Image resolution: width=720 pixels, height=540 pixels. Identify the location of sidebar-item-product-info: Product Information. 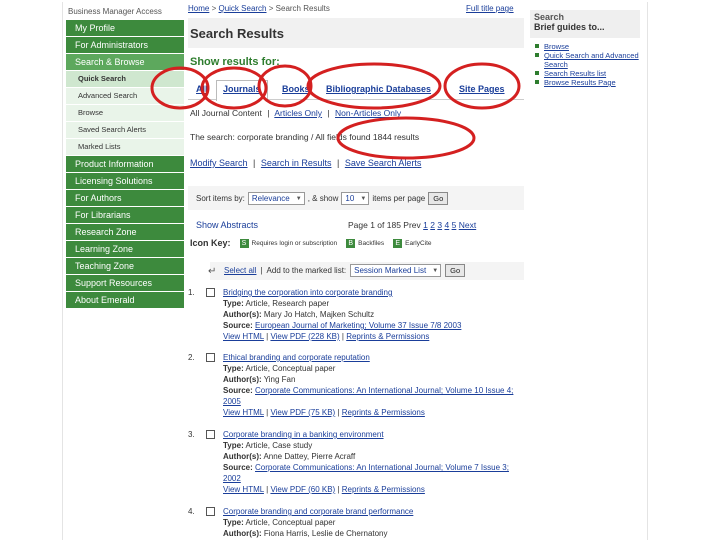
(125, 164).